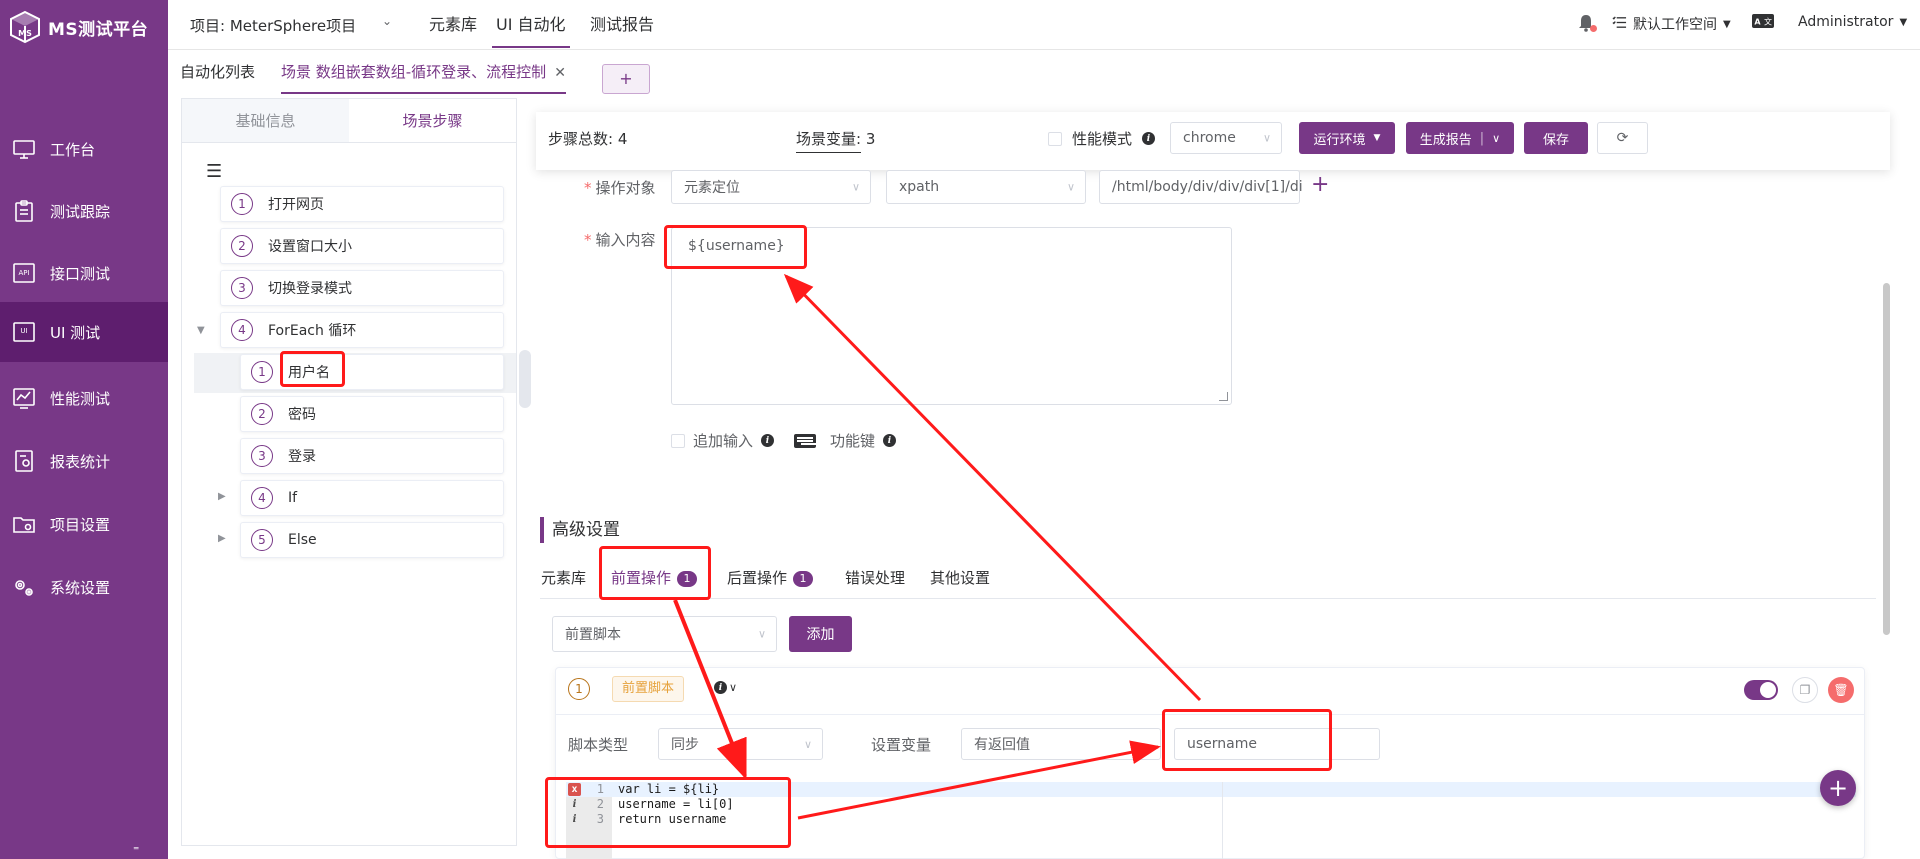 This screenshot has height=859, width=1920. I want to click on performance-mode: 性能模式 i, so click(1102, 138).